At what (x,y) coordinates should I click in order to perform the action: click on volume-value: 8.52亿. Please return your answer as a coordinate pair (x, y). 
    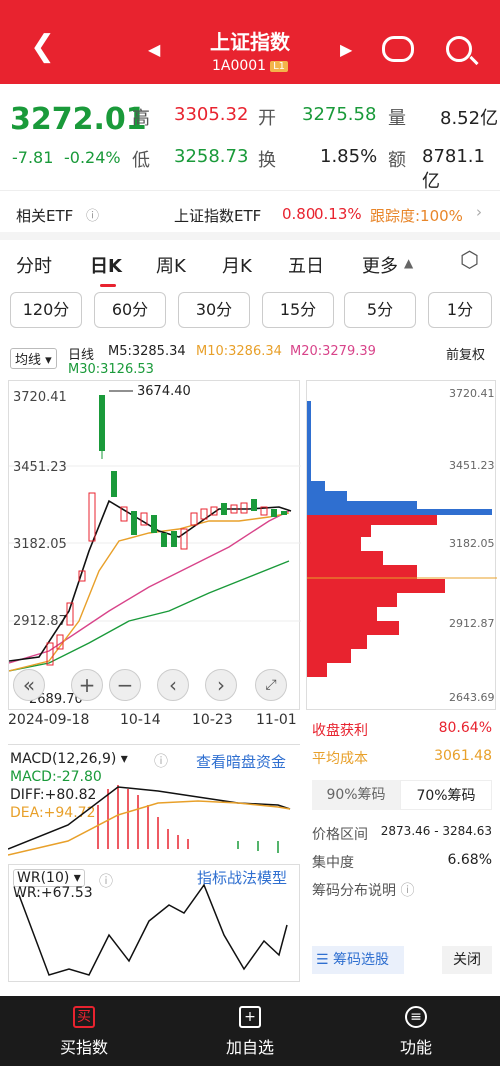
    Looking at the image, I should click on (469, 118).